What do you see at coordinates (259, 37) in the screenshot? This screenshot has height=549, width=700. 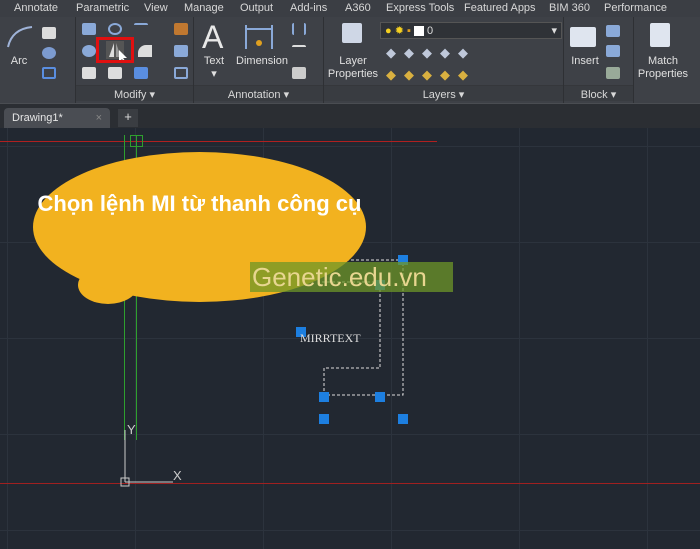 I see `dimension-icon` at bounding box center [259, 37].